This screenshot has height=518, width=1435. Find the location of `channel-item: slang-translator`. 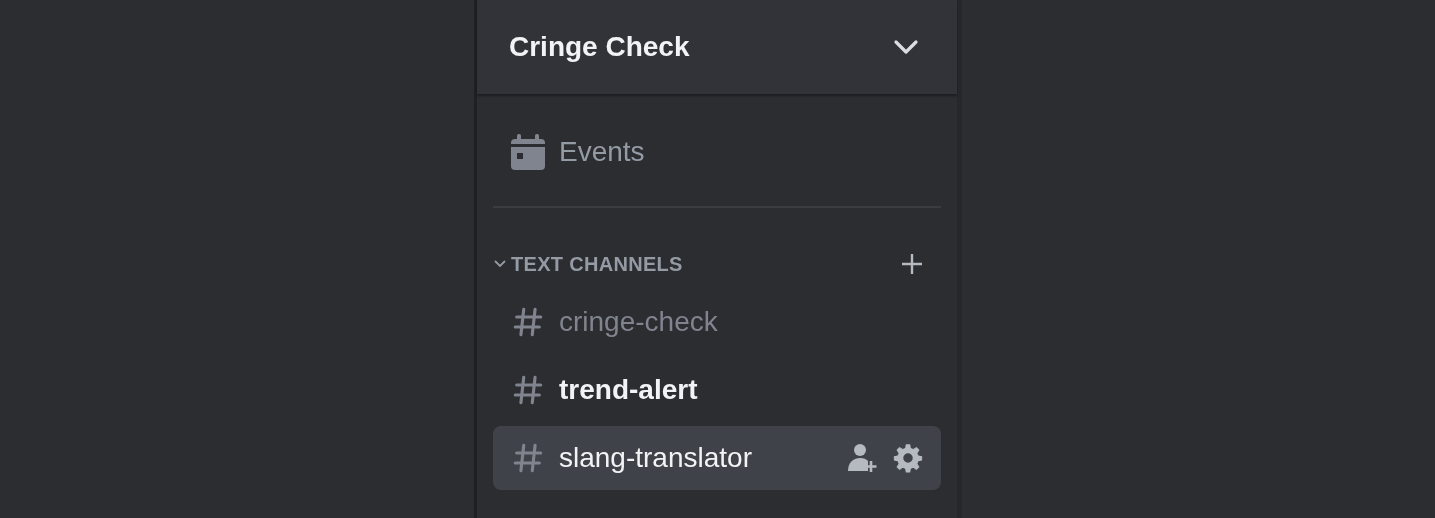

channel-item: slang-translator is located at coordinates (717, 458).